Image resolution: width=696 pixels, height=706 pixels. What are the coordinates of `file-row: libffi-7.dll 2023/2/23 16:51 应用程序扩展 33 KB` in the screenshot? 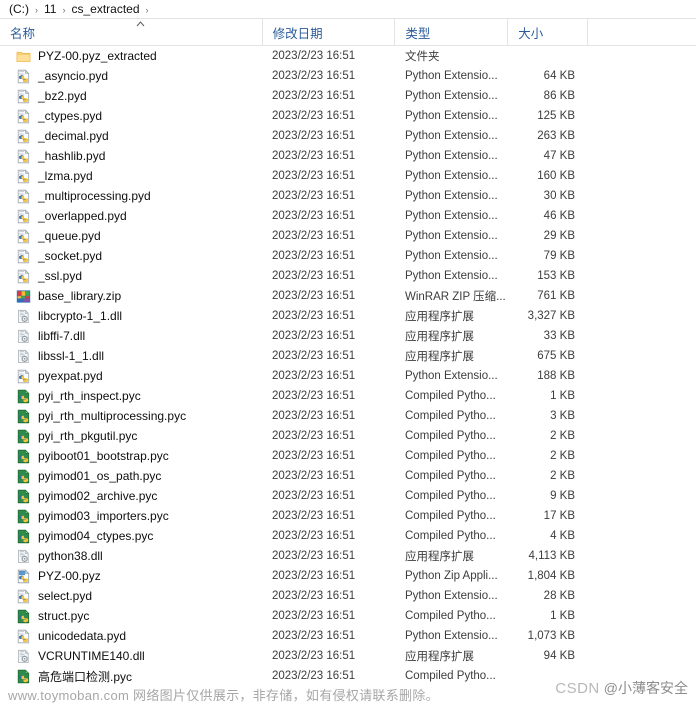 It's located at (348, 336).